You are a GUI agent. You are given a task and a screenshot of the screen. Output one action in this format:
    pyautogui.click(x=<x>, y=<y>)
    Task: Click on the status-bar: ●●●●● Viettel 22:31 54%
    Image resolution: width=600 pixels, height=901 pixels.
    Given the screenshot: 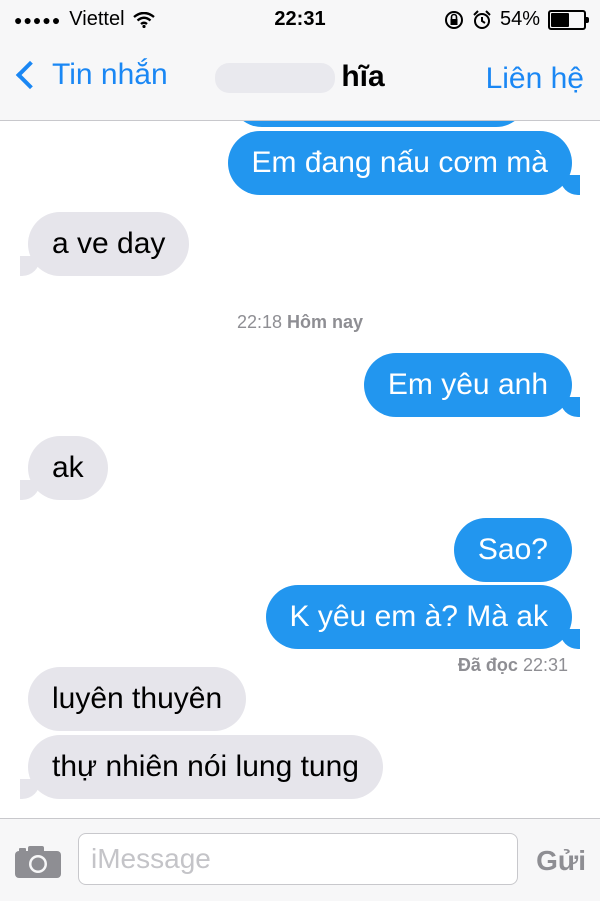 What is the action you would take?
    pyautogui.click(x=300, y=20)
    